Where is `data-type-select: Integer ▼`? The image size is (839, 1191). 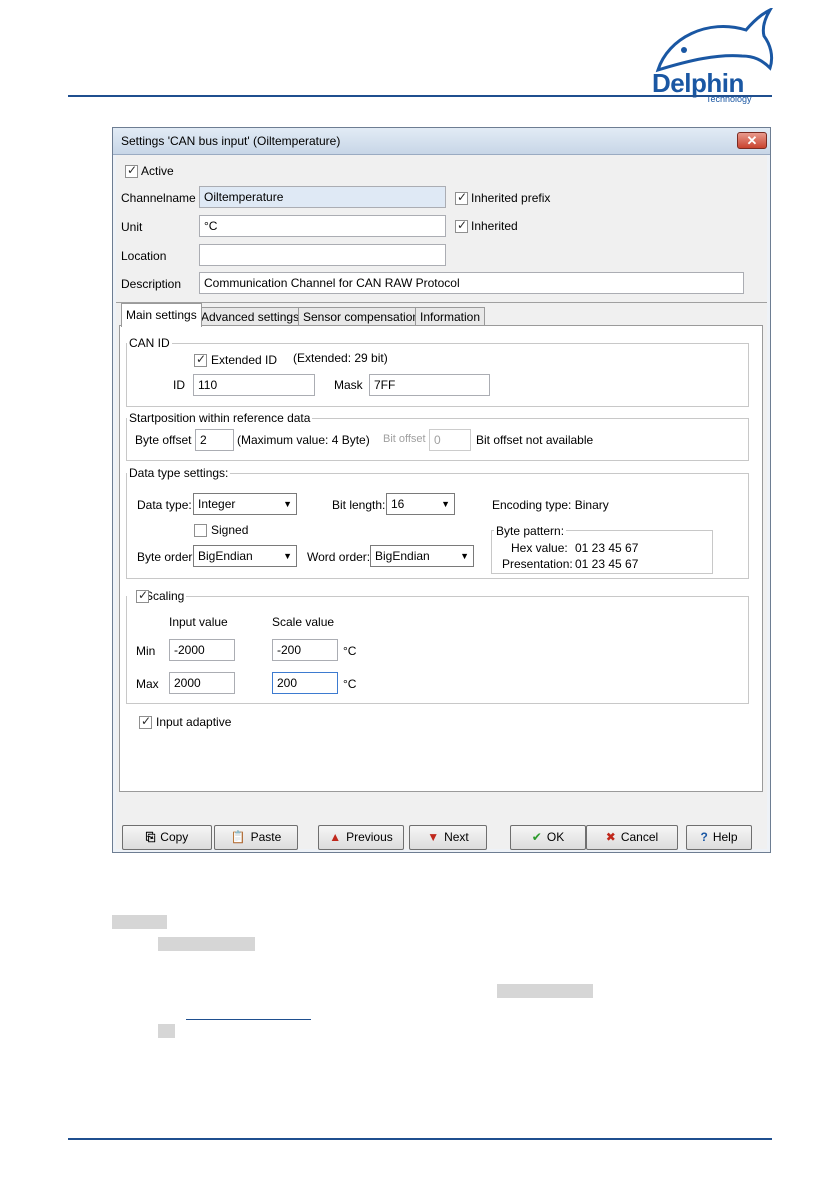
data-type-select: Integer ▼ is located at coordinates (245, 504).